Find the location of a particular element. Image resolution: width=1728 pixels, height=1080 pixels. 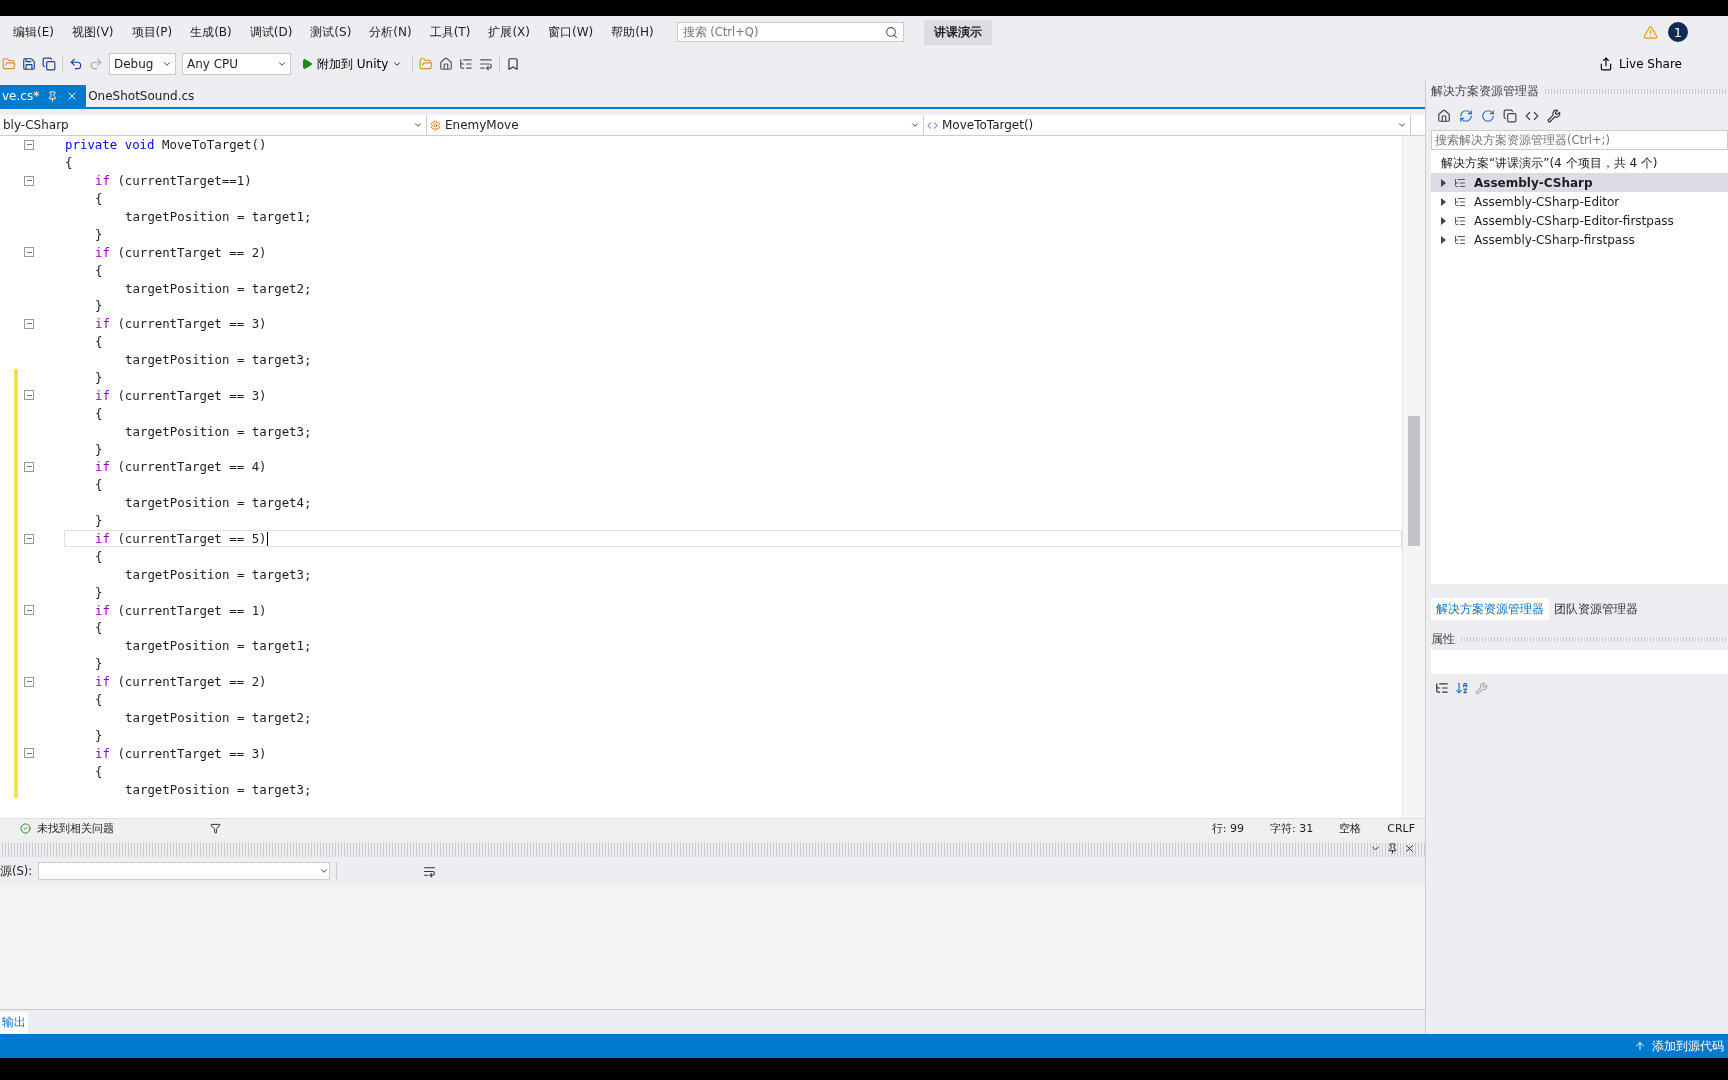

menu-item: 窗口(W) is located at coordinates (571, 32).